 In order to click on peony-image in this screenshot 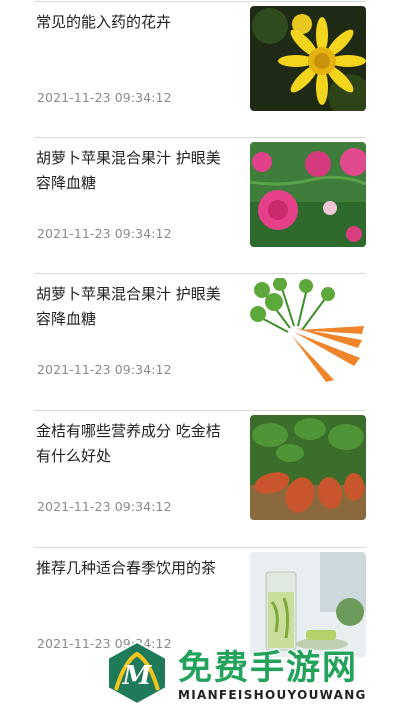, I will do `click(308, 194)`.